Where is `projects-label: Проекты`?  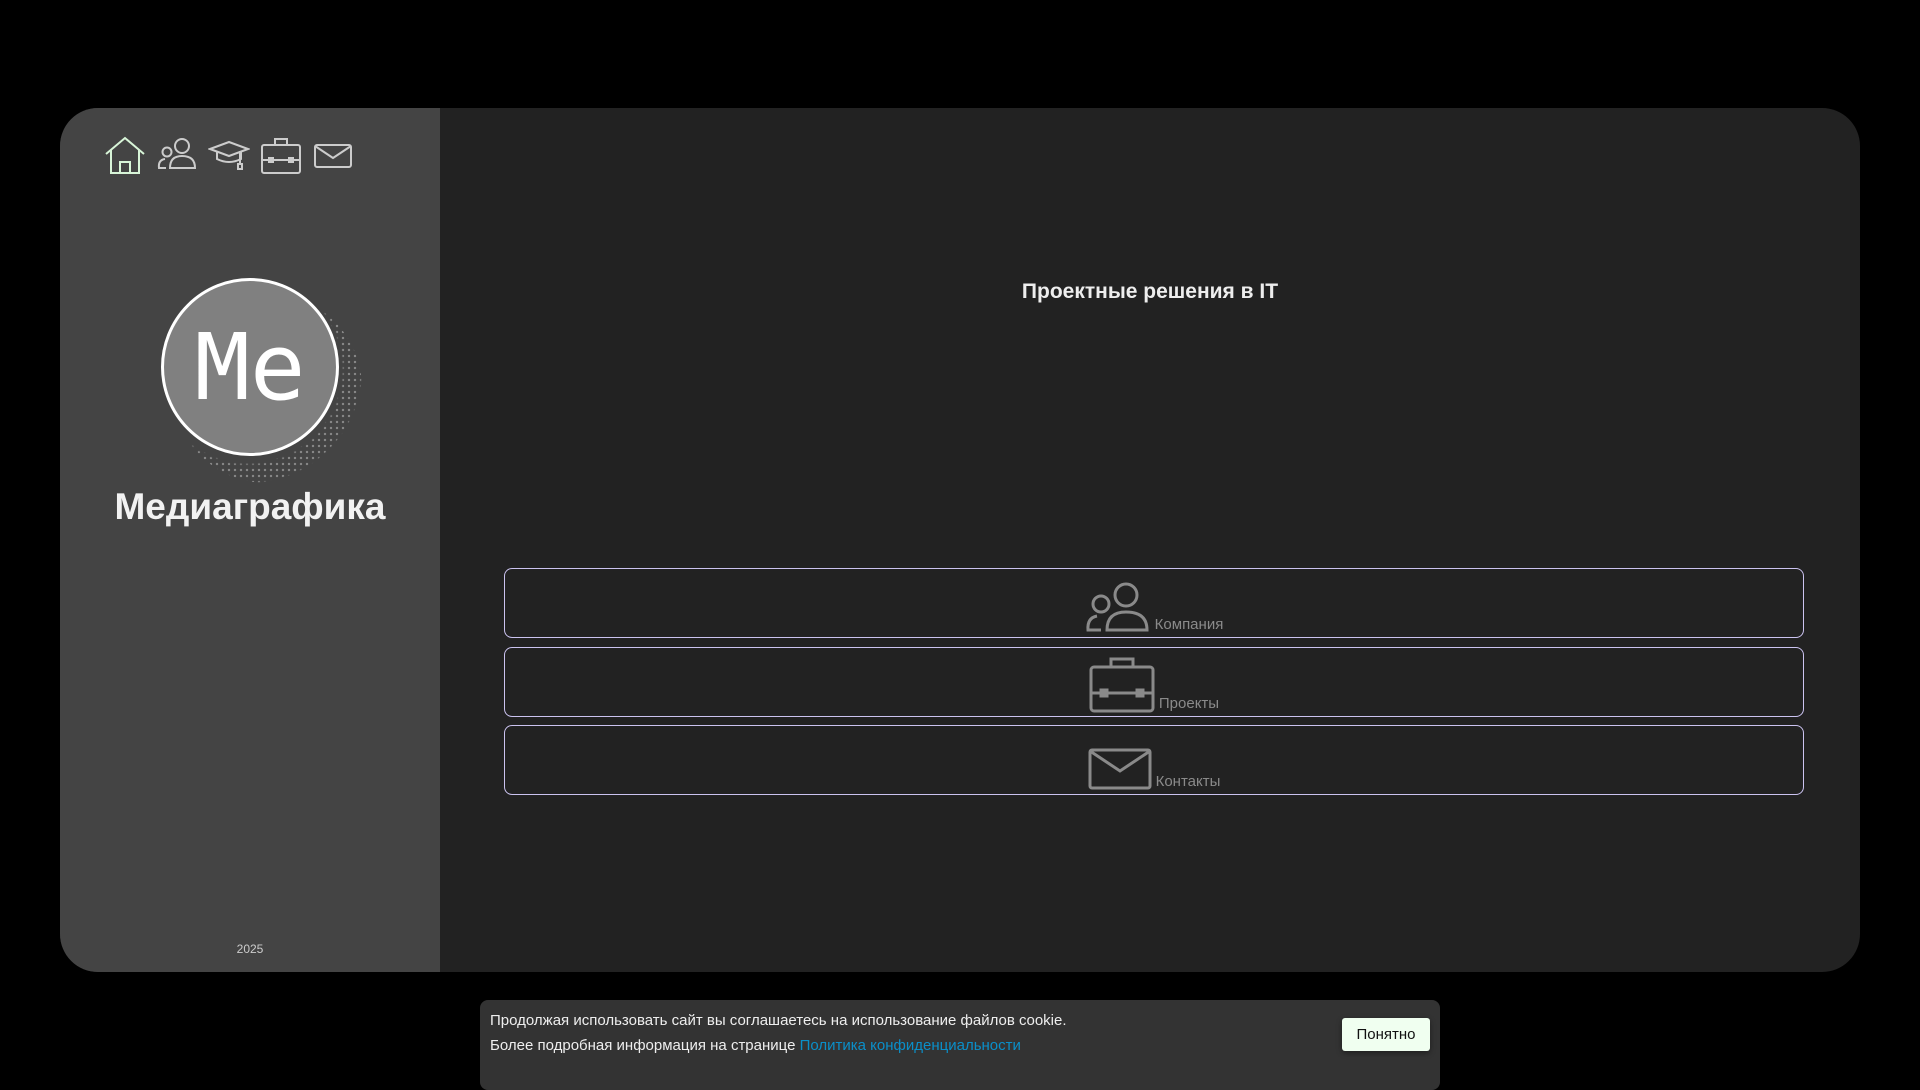
projects-label: Проекты is located at coordinates (1189, 703).